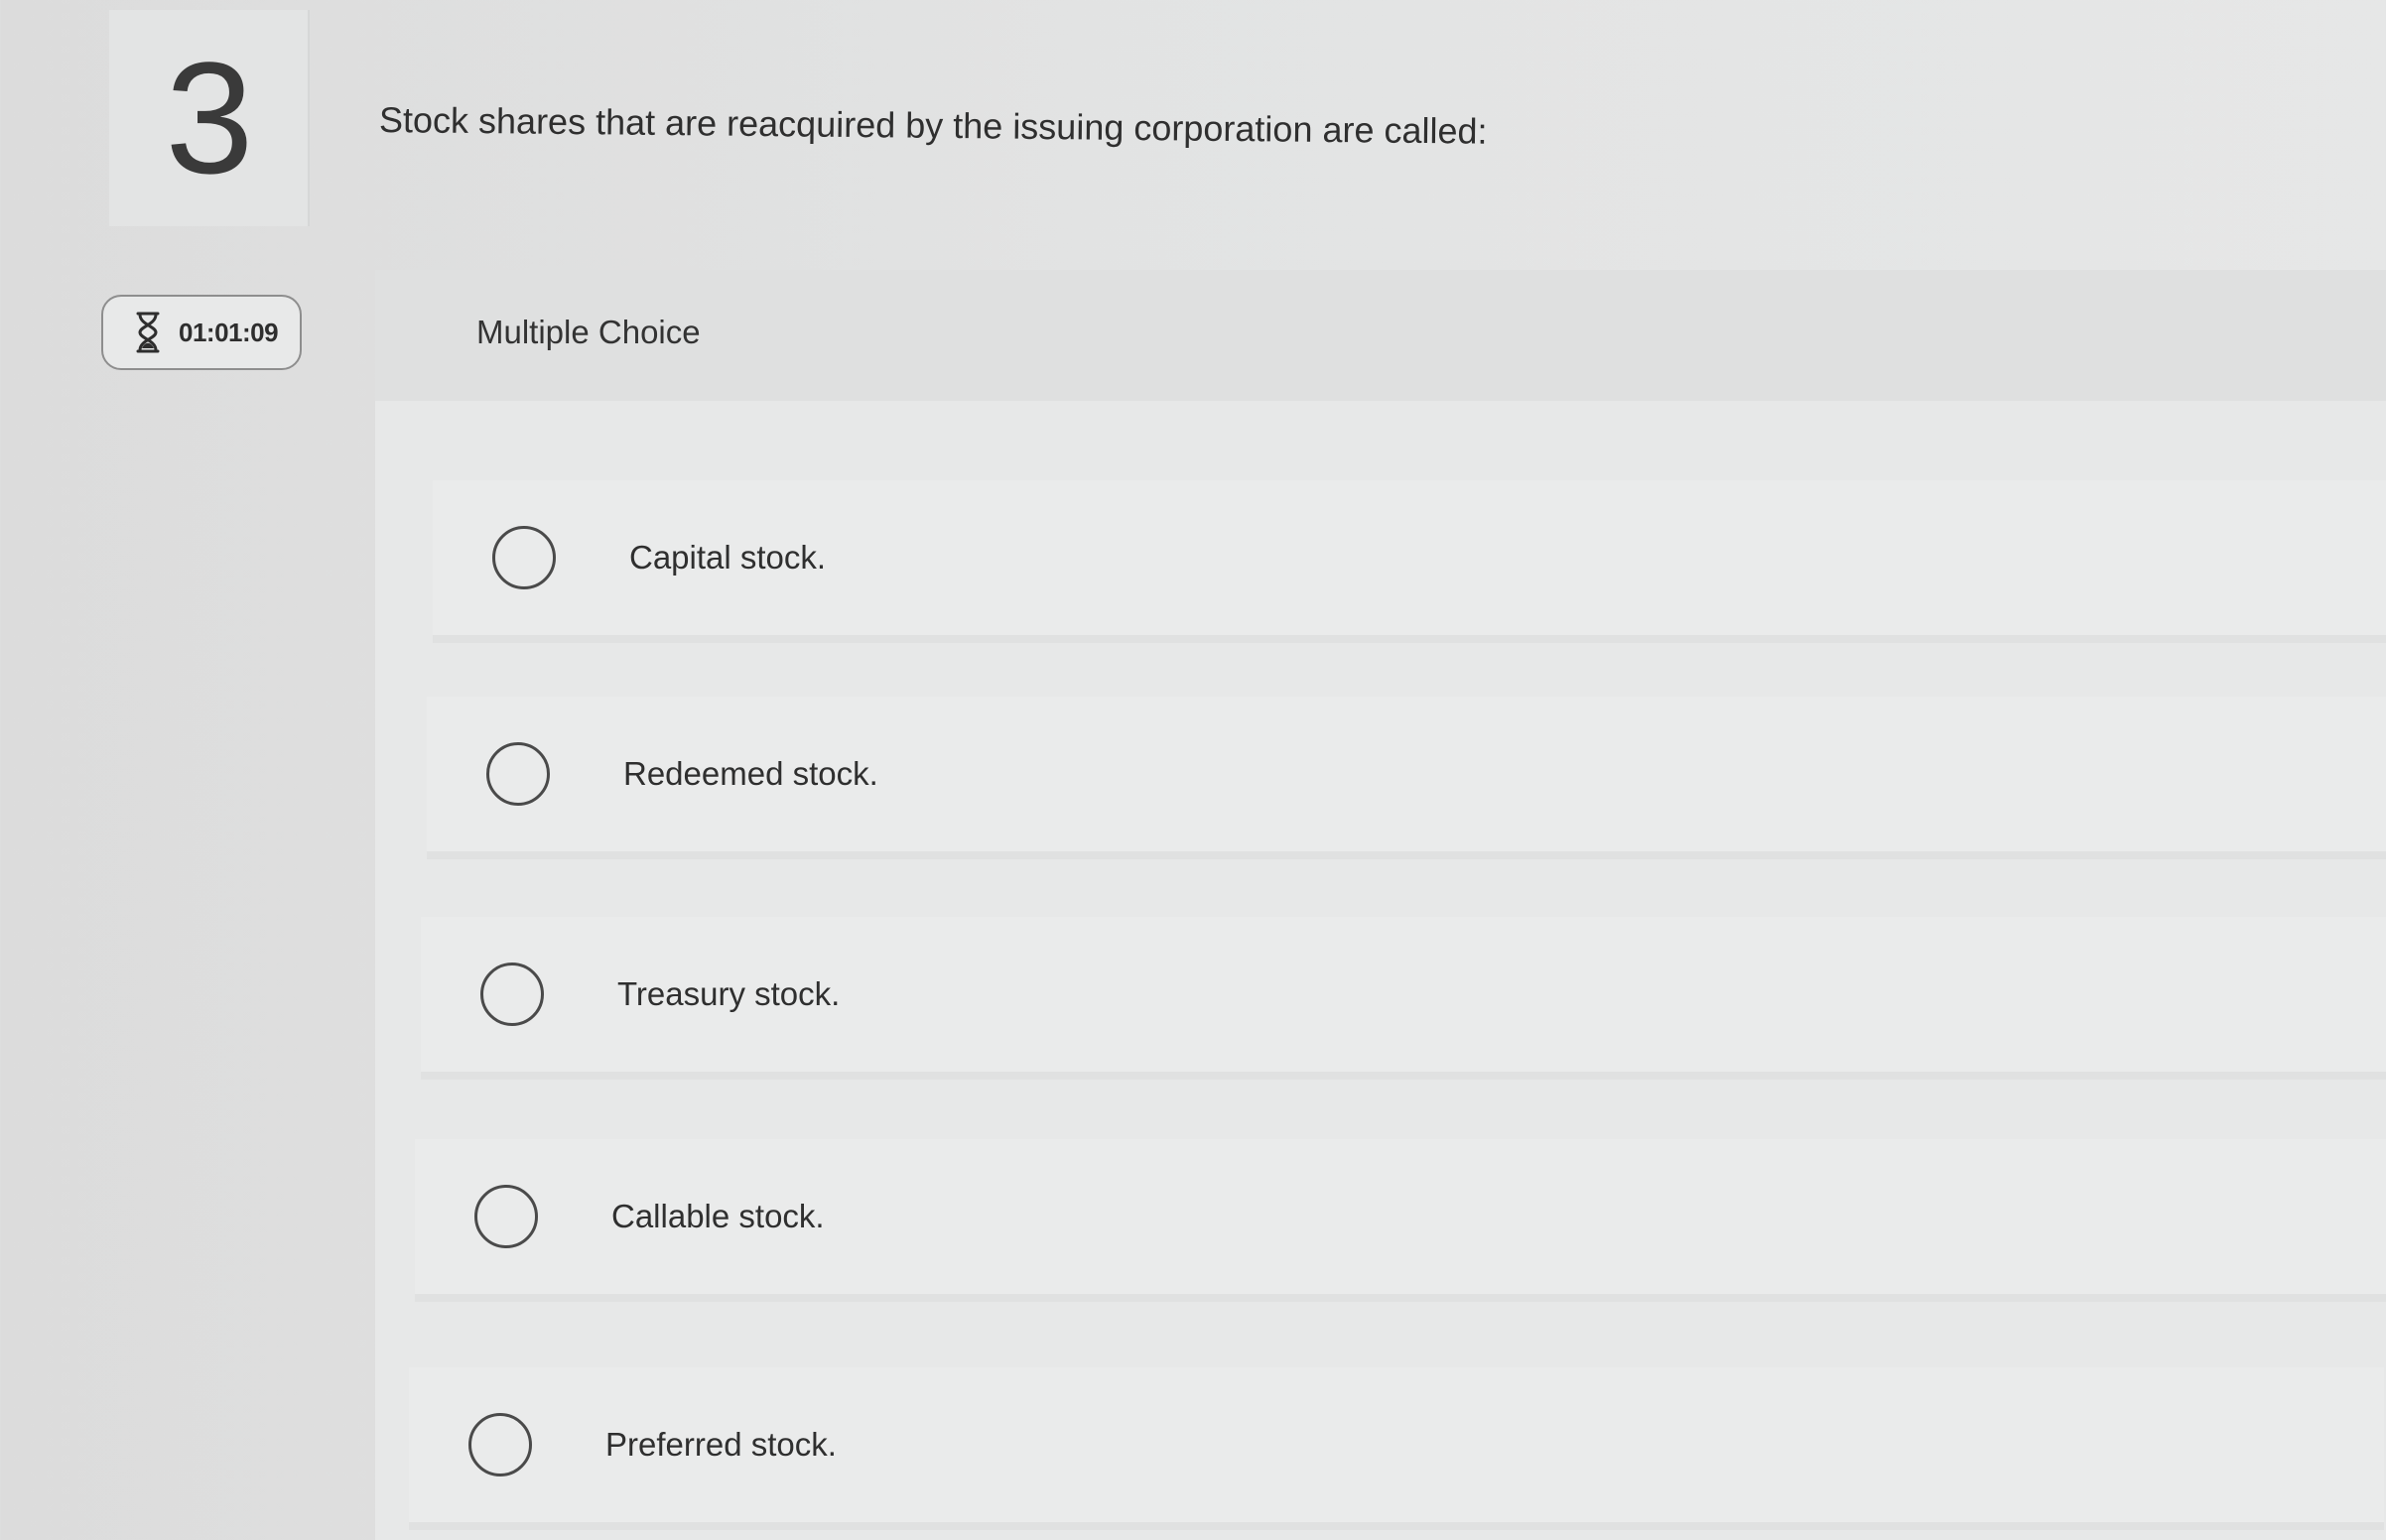 The width and height of the screenshot is (2386, 1540). I want to click on choice-option-redeemed-stock: Redeemed stock., so click(1406, 774).